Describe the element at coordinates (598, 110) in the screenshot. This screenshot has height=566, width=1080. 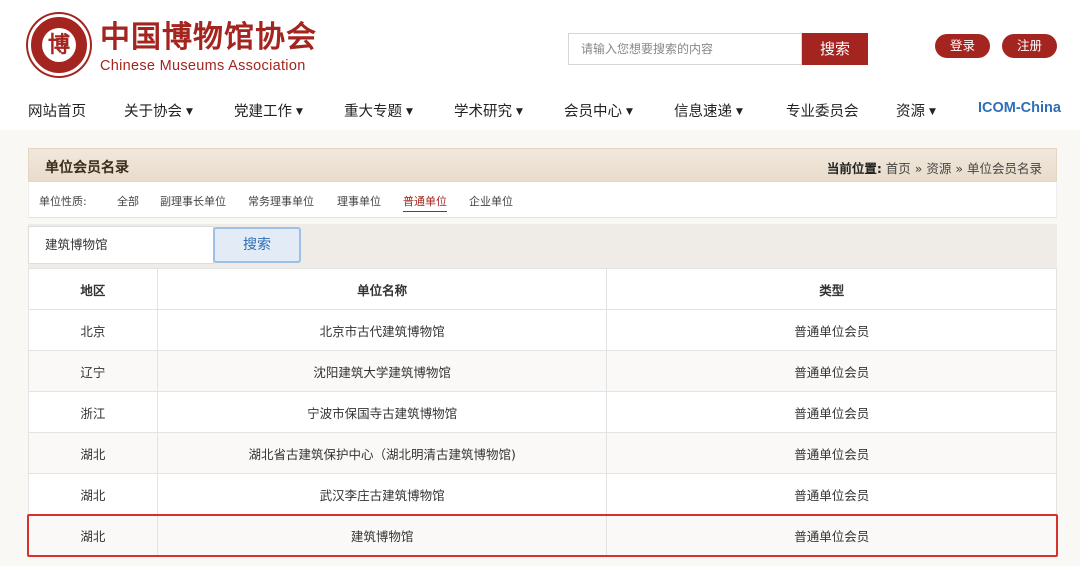
I see `nav-members: 会员中心 ▼` at that location.